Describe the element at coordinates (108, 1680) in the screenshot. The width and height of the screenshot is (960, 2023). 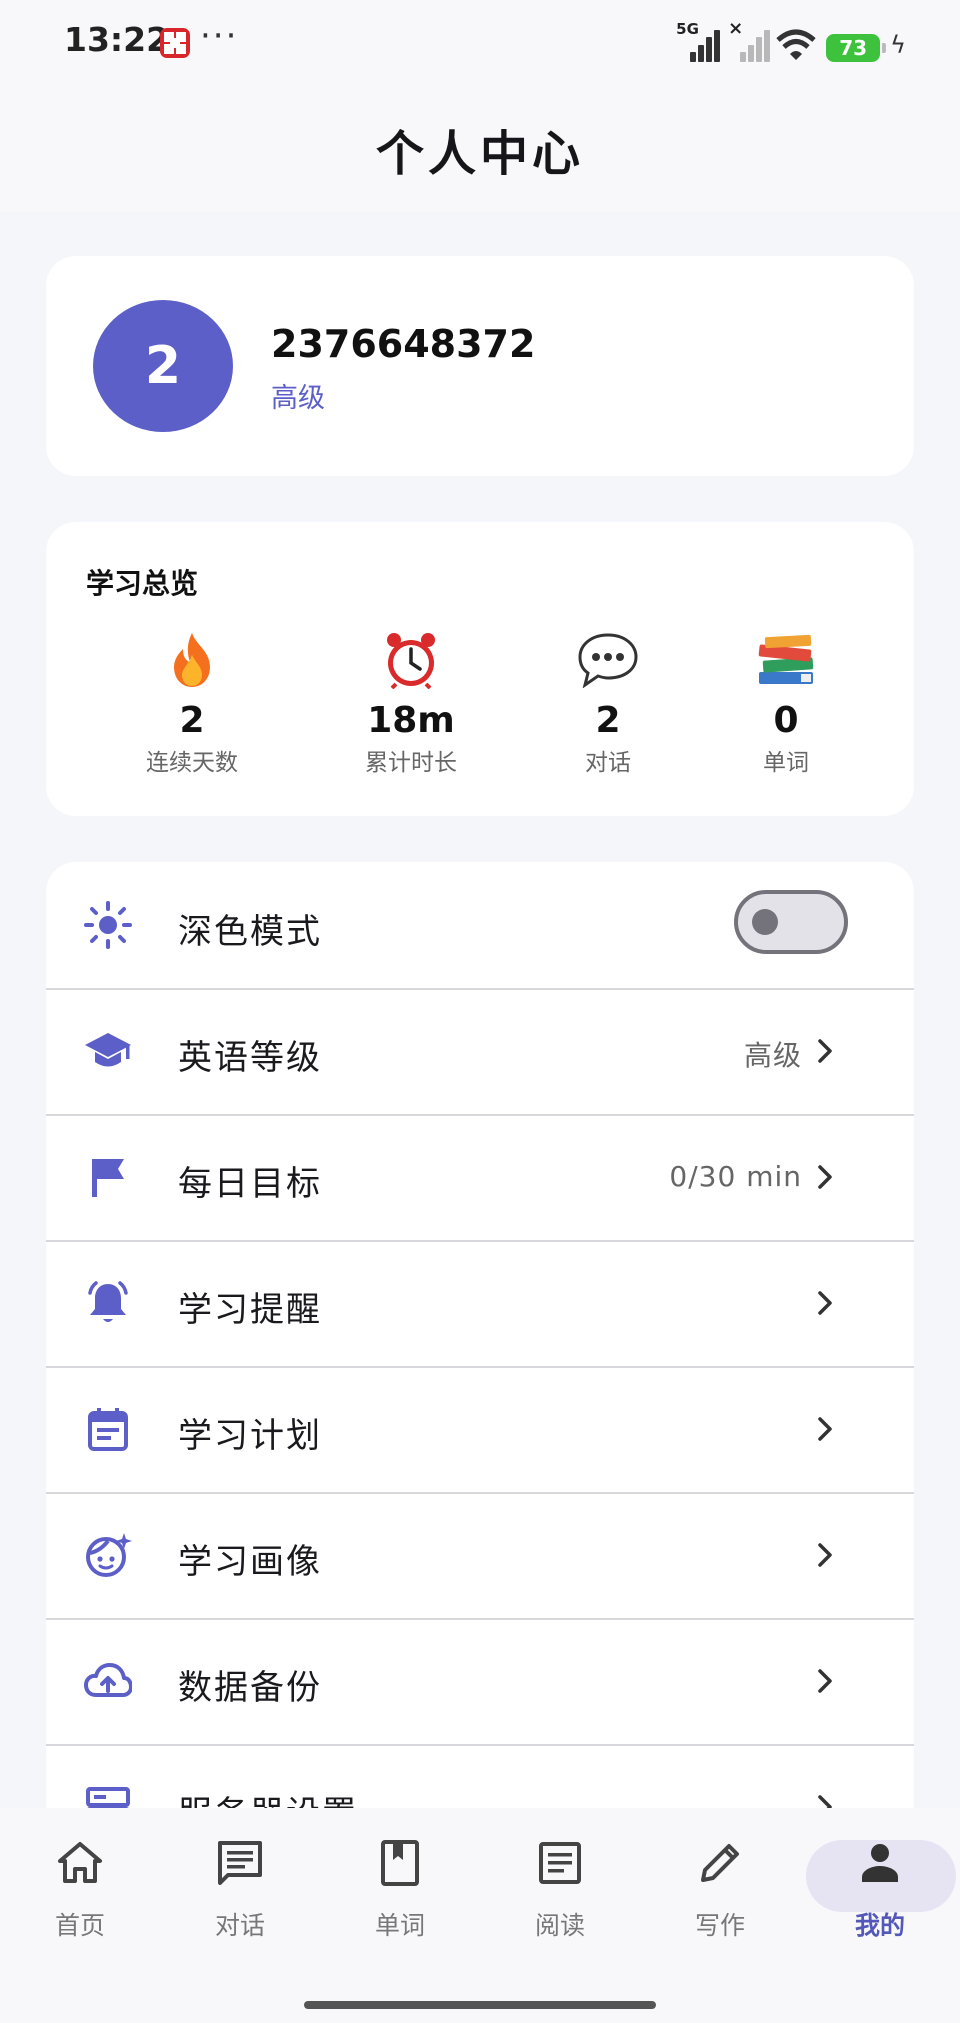
I see `cloud-upload-icon` at that location.